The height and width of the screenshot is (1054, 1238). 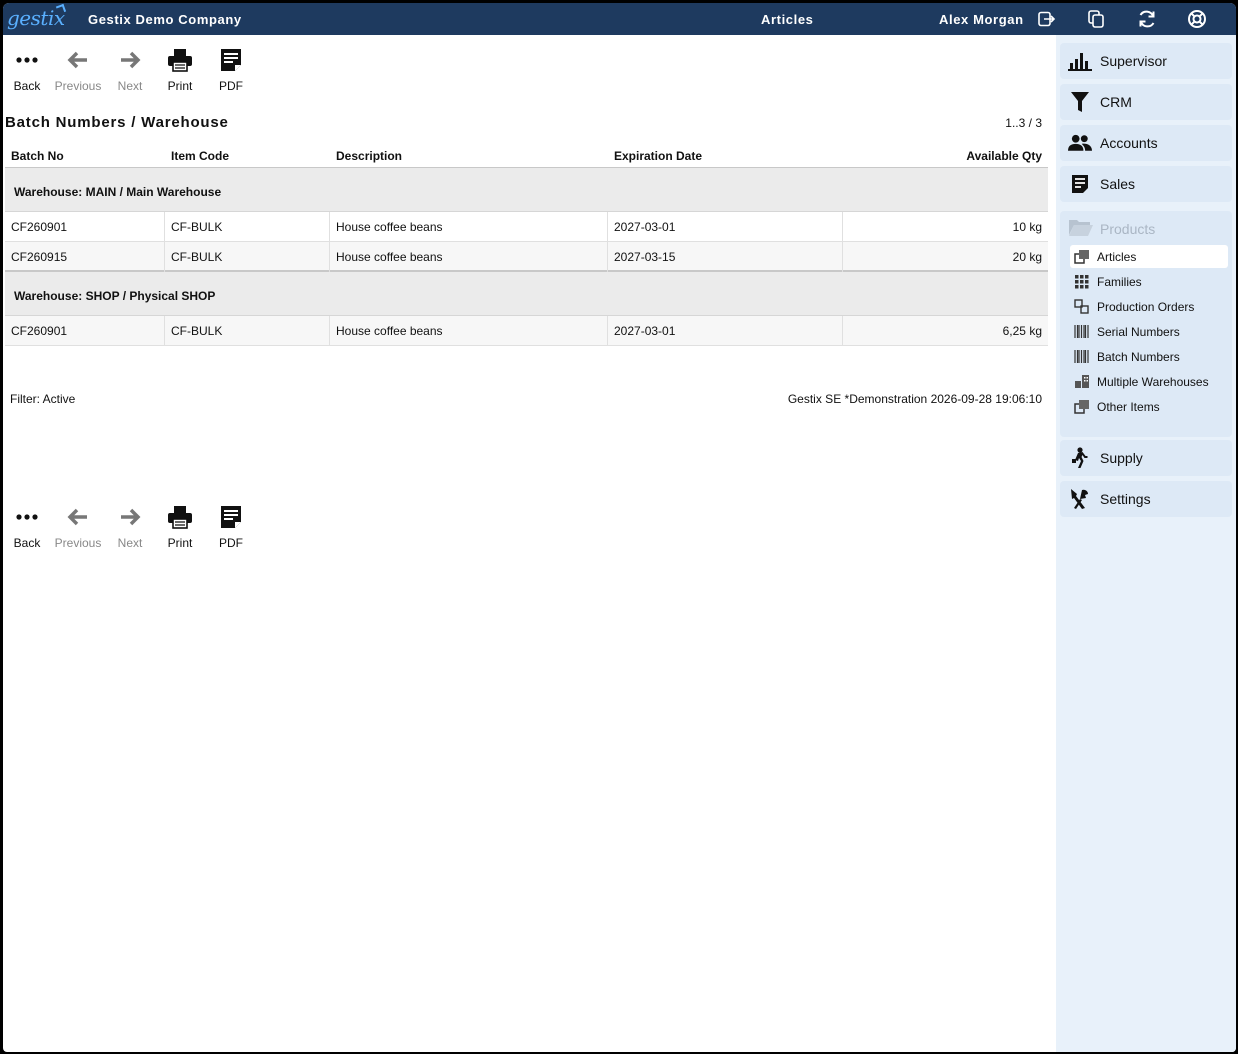 I want to click on sidebar-group-label: Products, so click(x=1127, y=229).